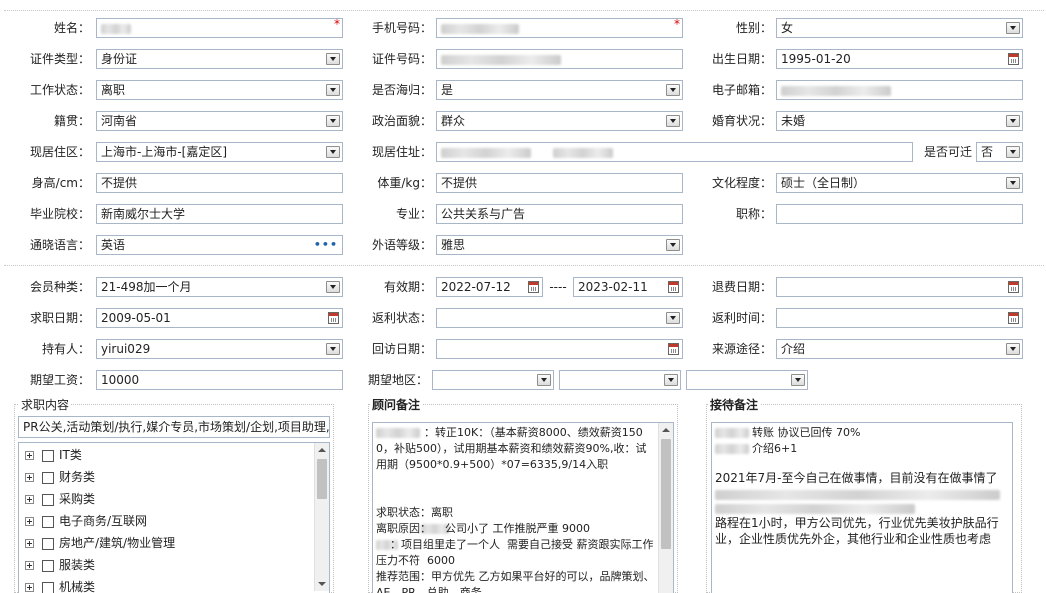 The height and width of the screenshot is (593, 1046). What do you see at coordinates (899, 214) in the screenshot?
I see `title-field` at bounding box center [899, 214].